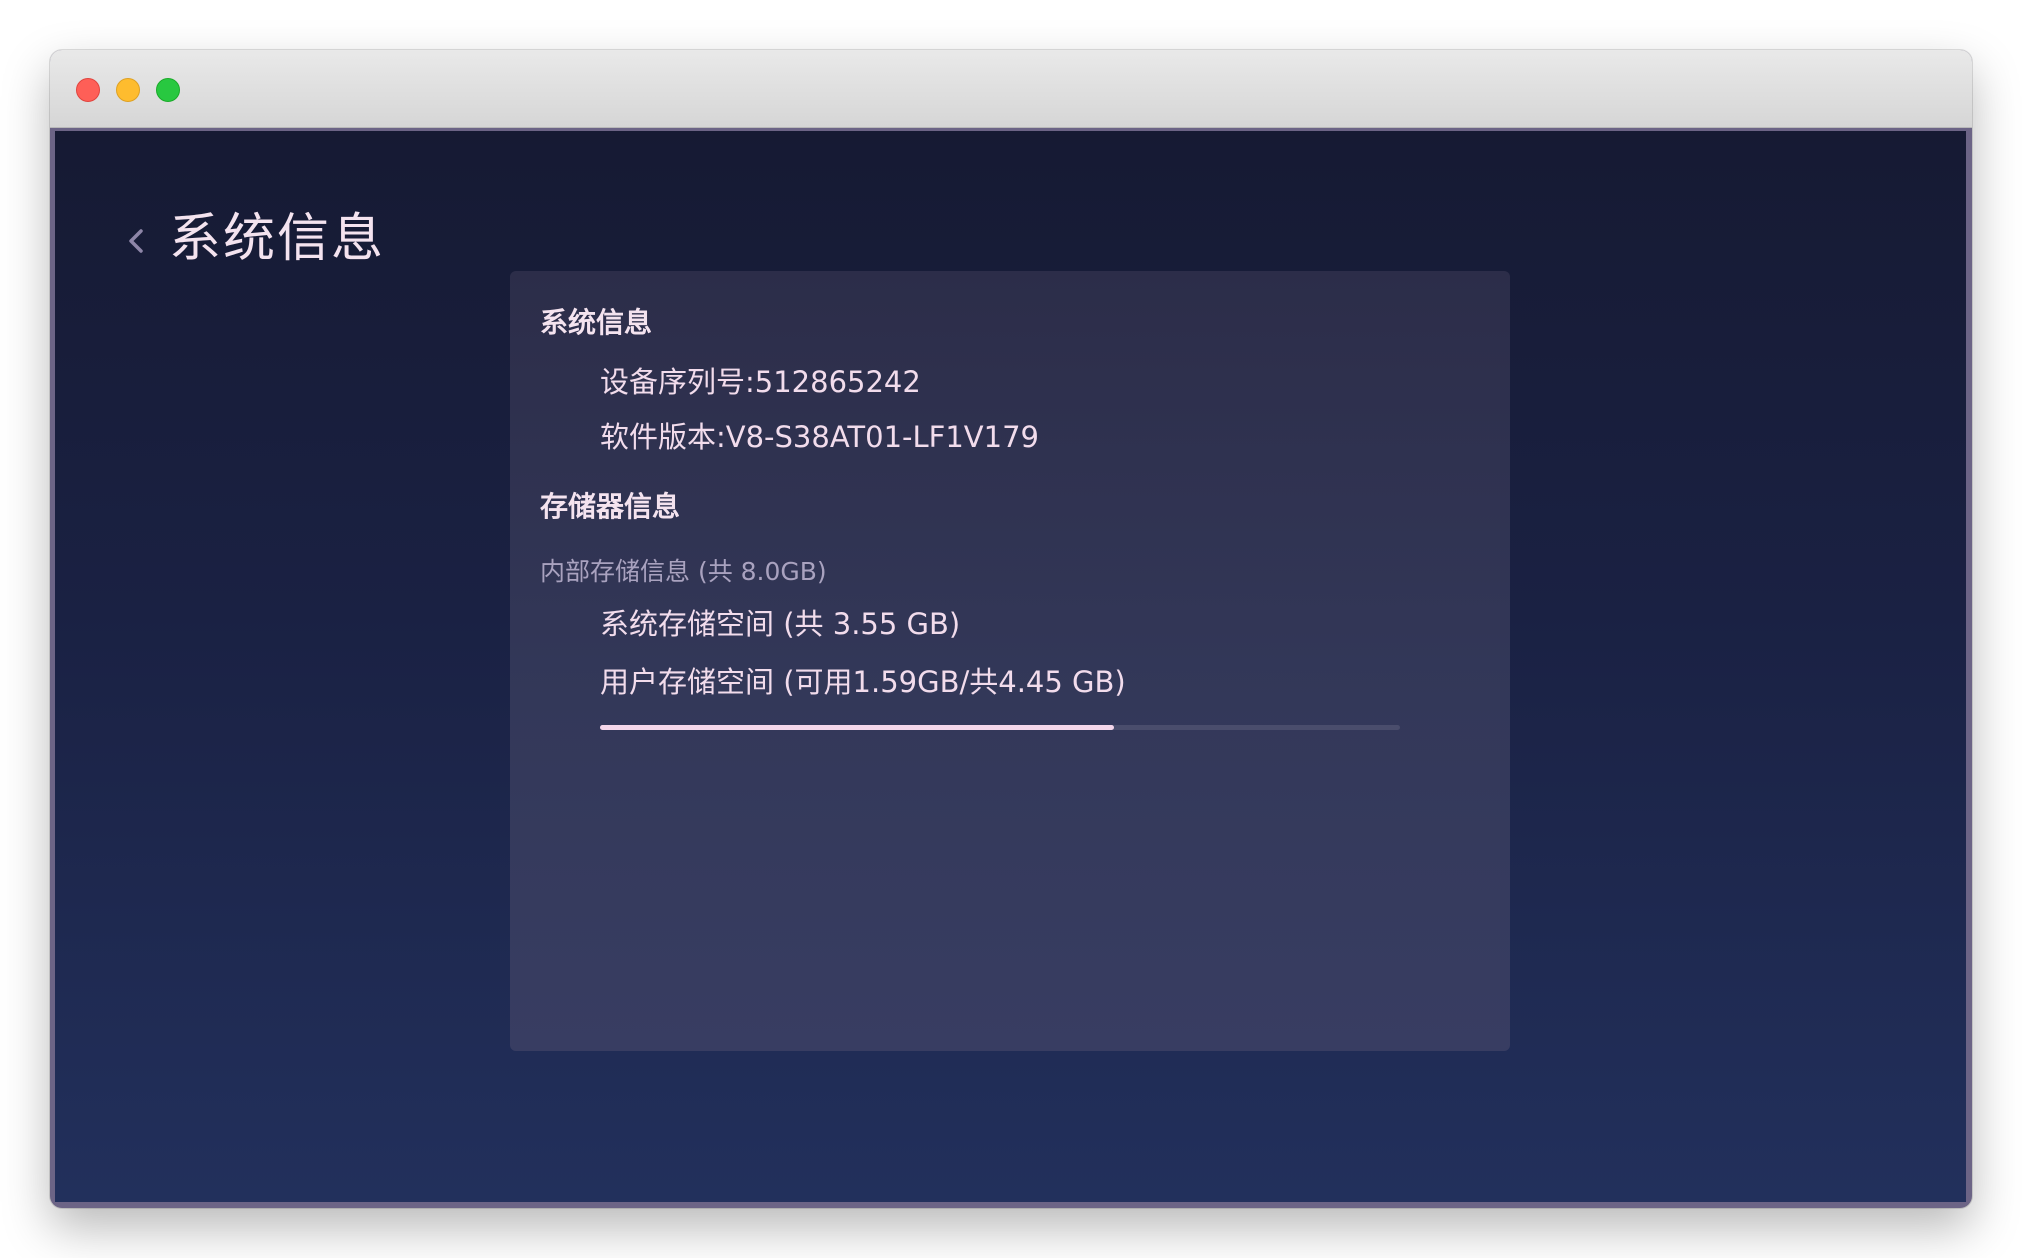  I want to click on user-storage-item: 用户存储空间 (可用1.59GB/共4.45 GB), so click(863, 682).